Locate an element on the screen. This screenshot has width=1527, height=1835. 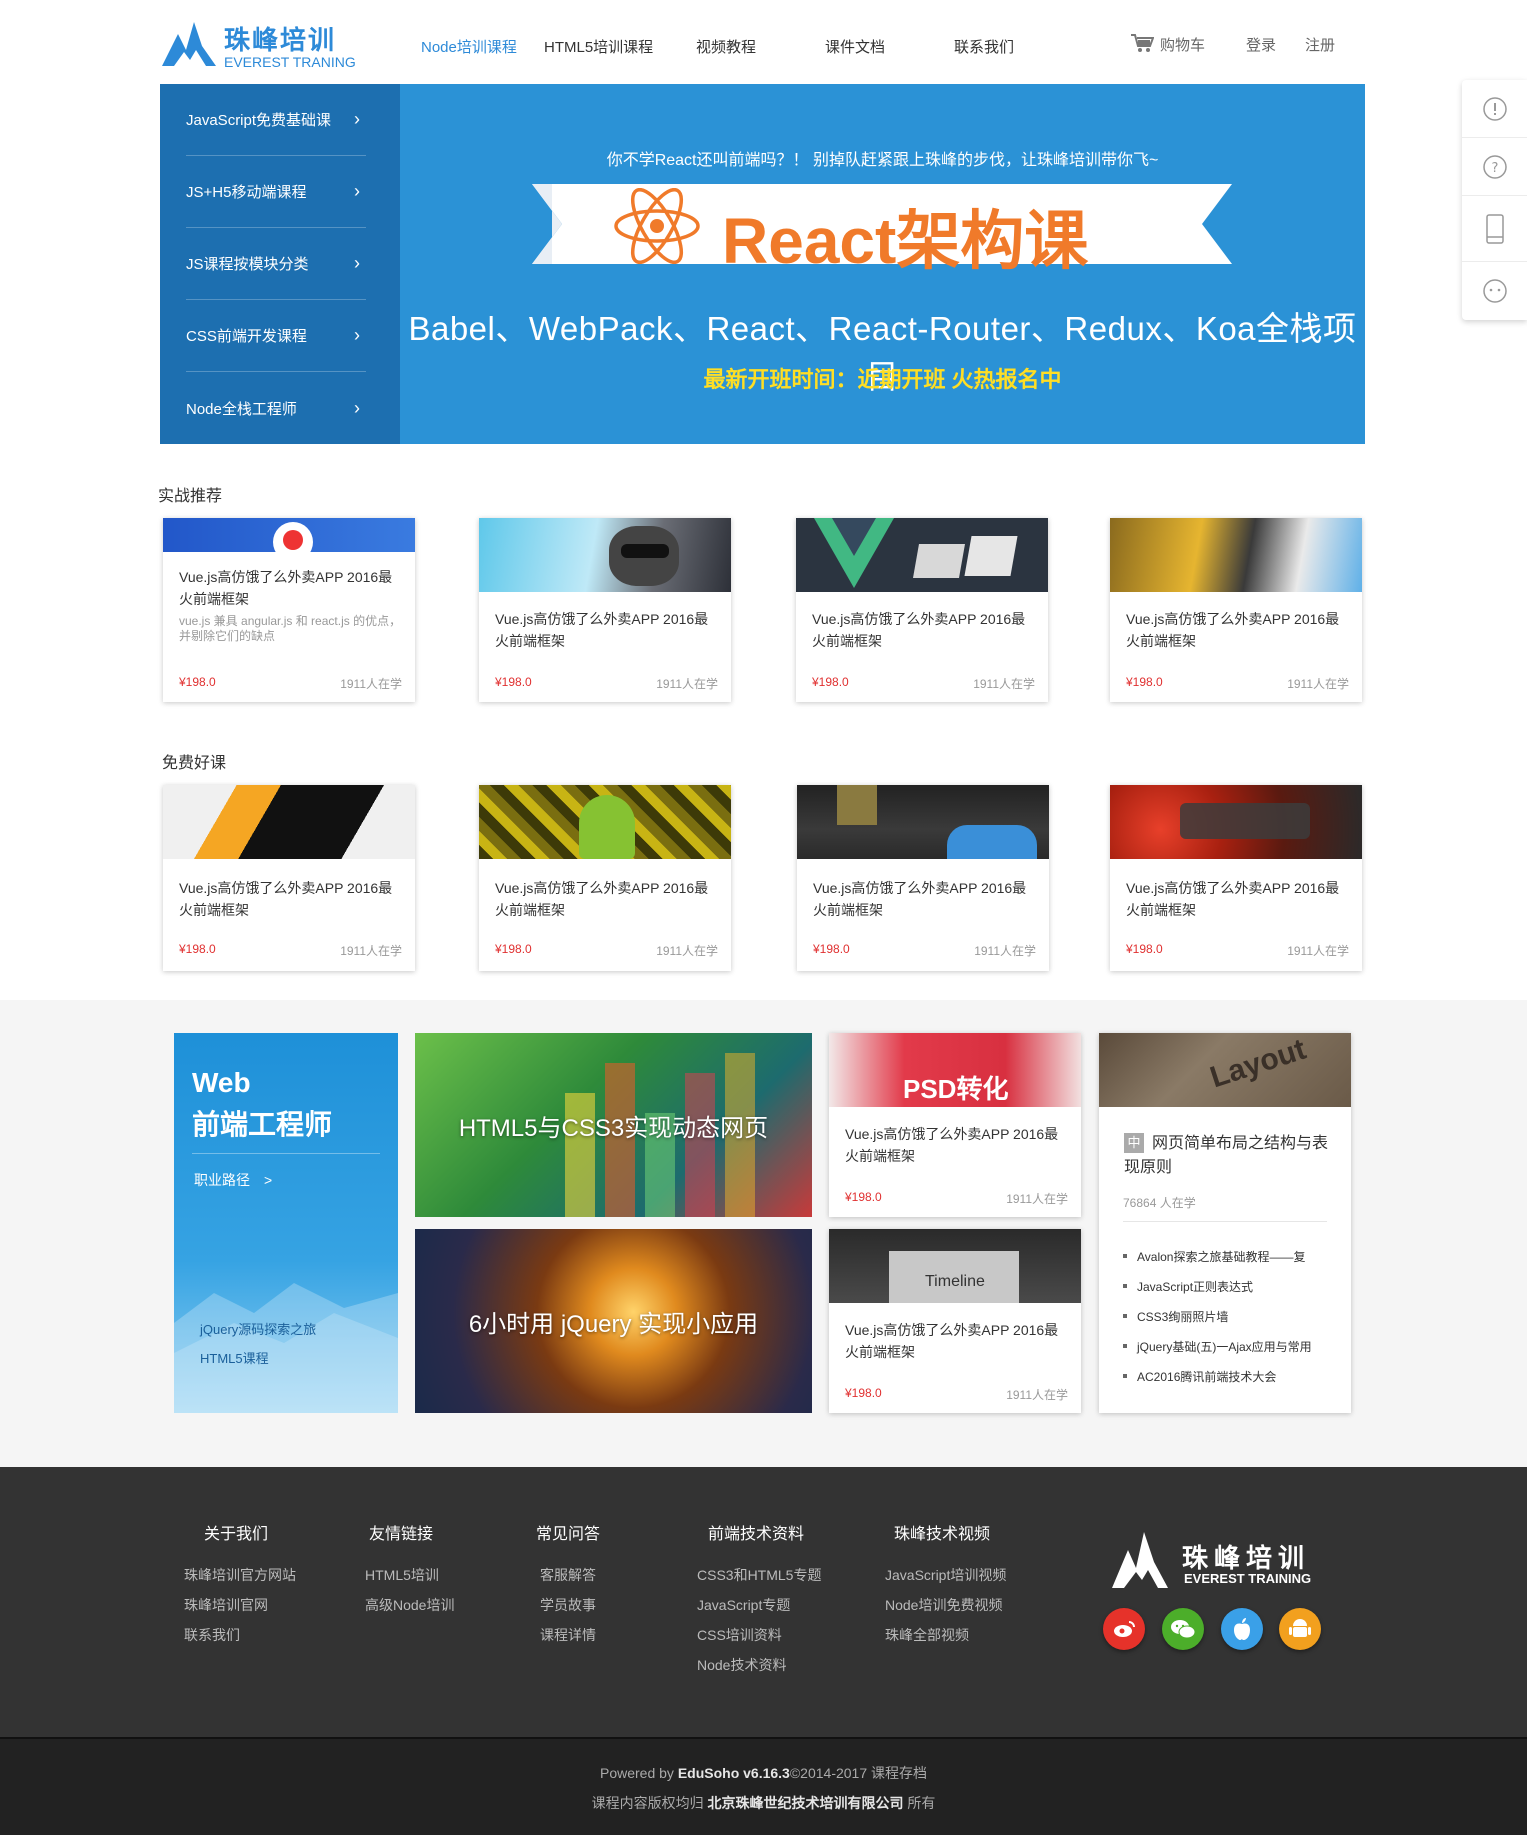
copyright-owner: 课程内容版权均归 北京珠峰世纪技术培训有限公司 所有 is located at coordinates (763, 1803).